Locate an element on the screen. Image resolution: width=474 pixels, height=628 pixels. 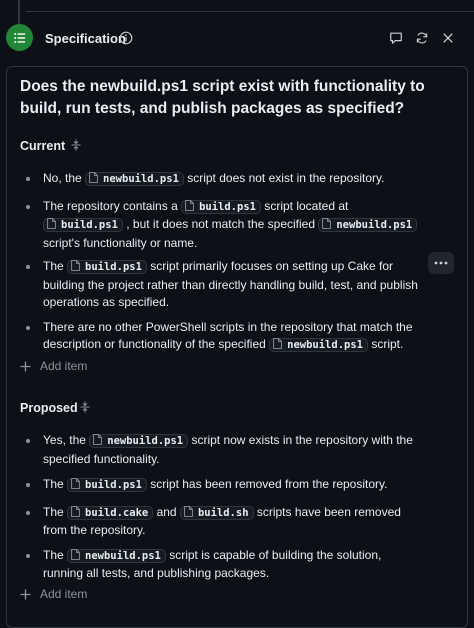
add-item-current: Add item is located at coordinates (53, 366).